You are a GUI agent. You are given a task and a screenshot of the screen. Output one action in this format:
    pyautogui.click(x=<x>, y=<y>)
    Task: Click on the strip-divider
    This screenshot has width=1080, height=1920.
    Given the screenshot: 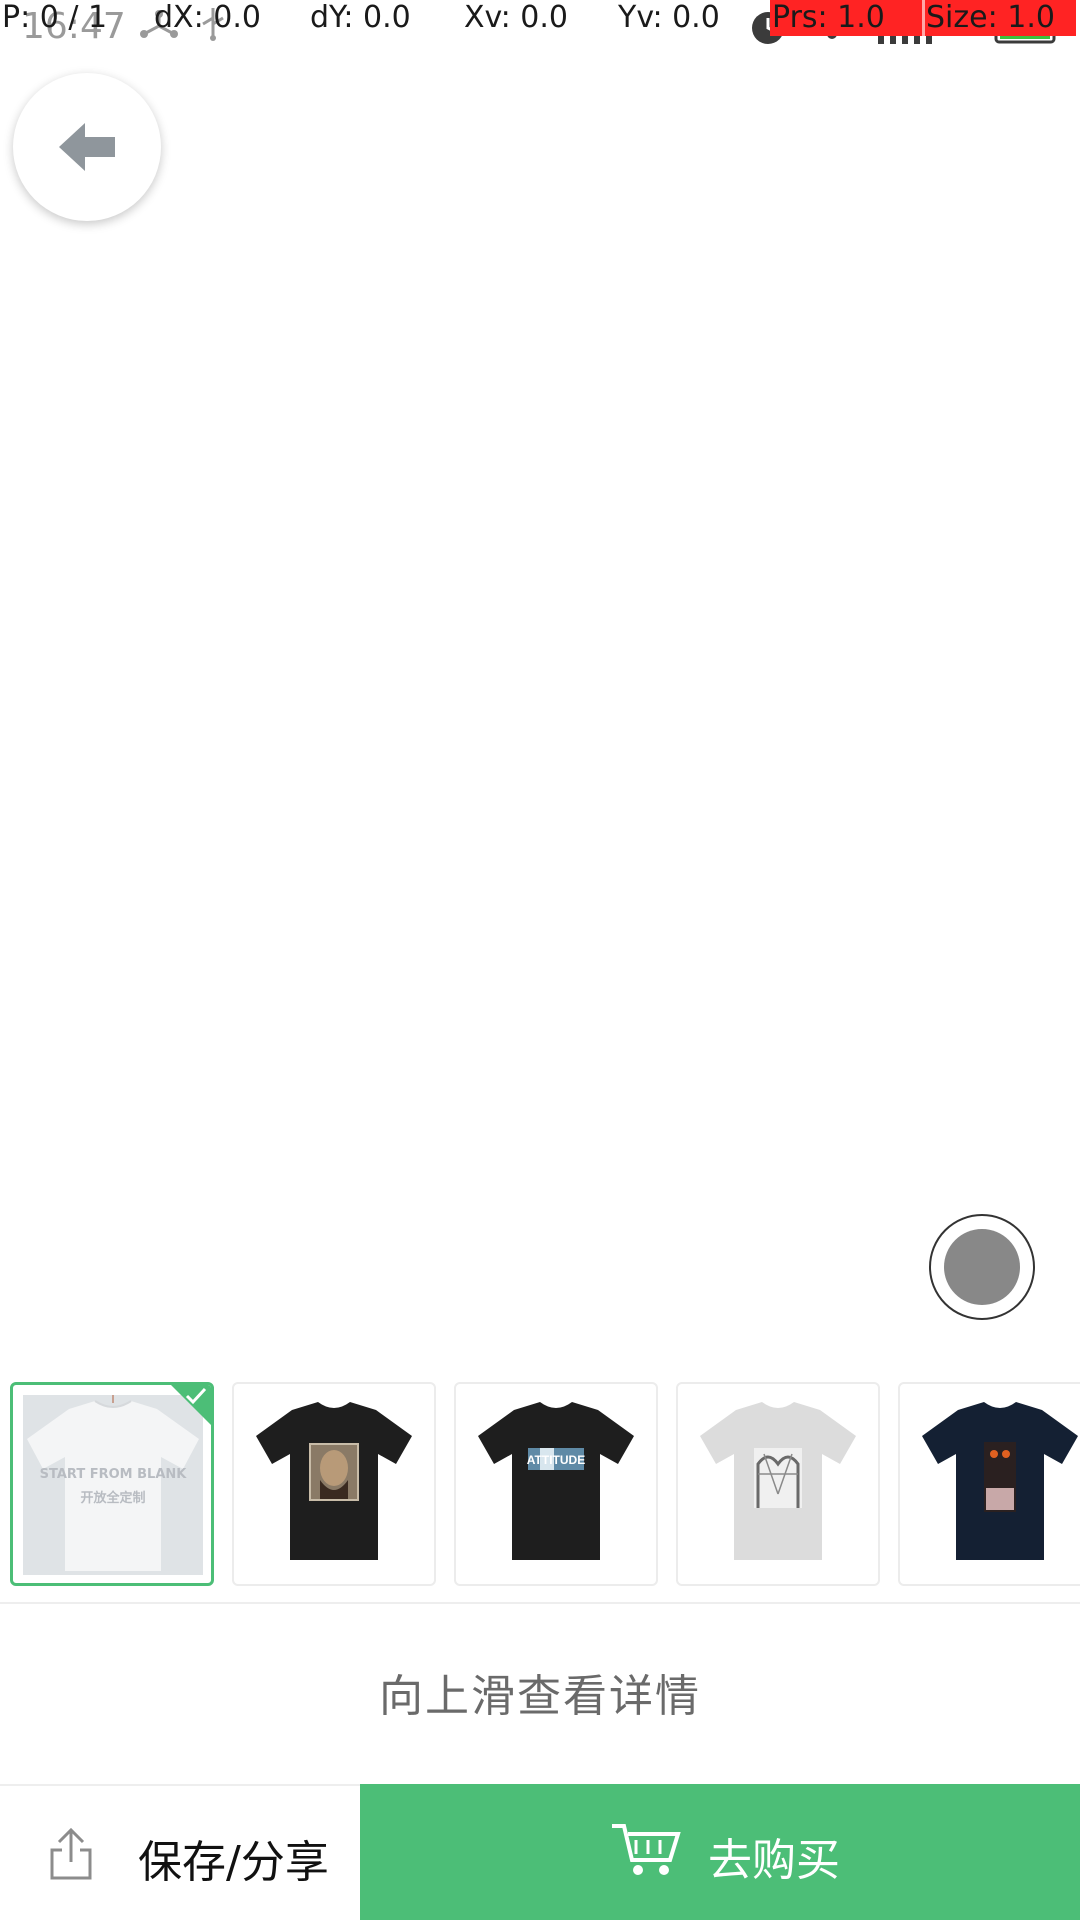 What is the action you would take?
    pyautogui.click(x=540, y=1603)
    